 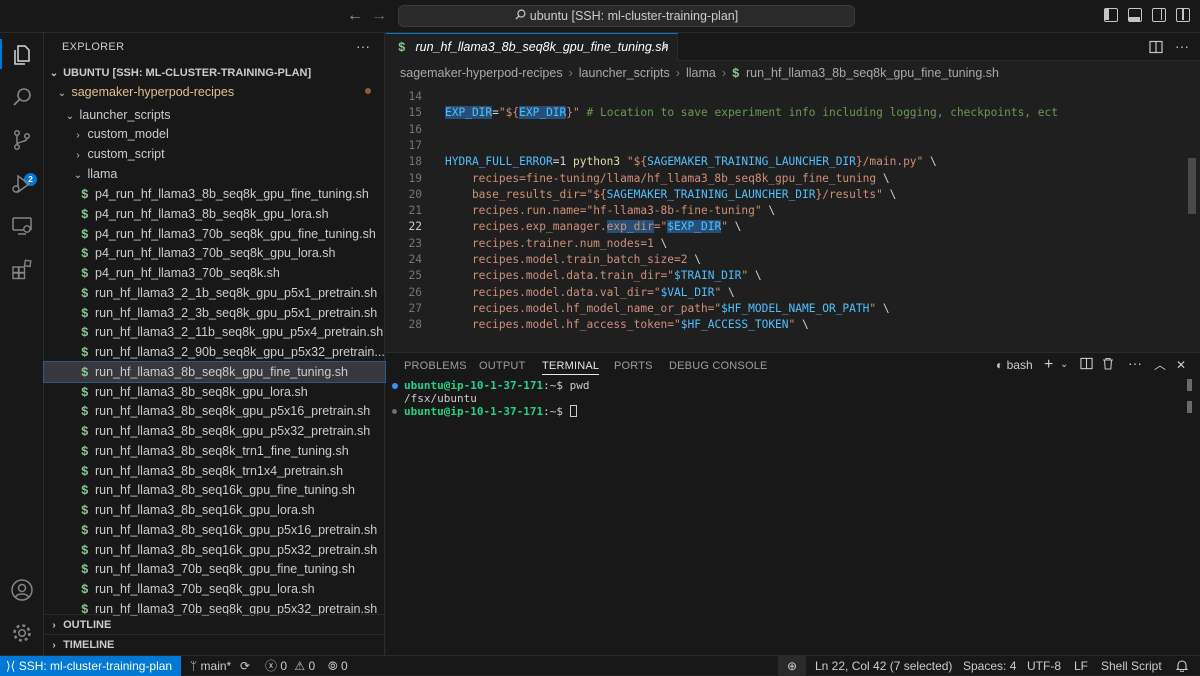 I want to click on line-number: 20, so click(x=415, y=194).